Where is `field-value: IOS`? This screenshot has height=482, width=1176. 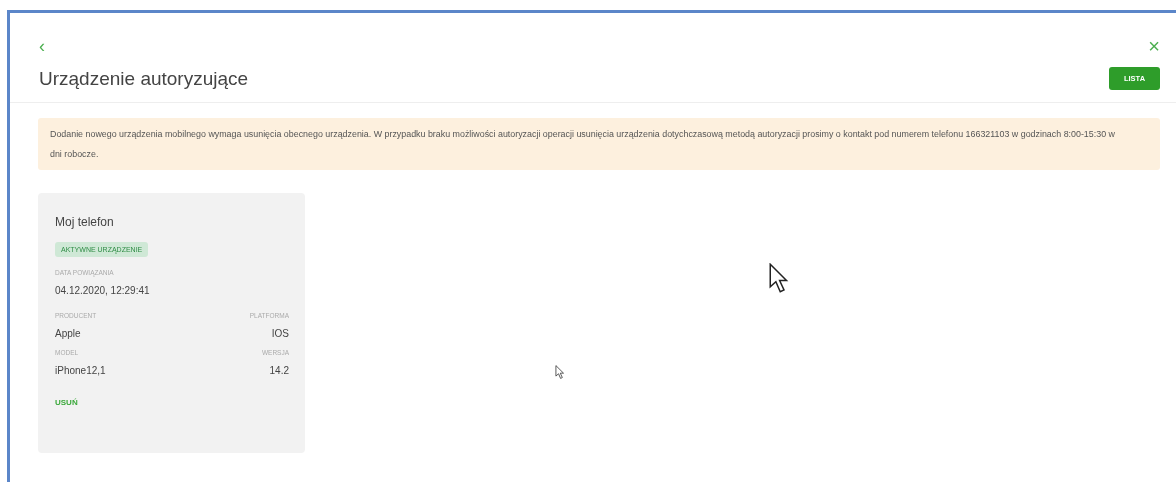
field-value: IOS is located at coordinates (279, 333).